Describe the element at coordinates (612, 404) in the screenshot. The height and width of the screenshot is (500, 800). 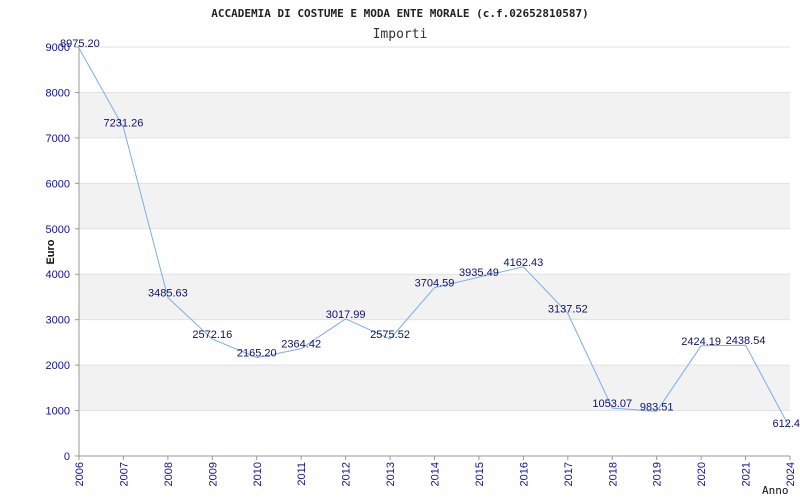
I see `data-label: 1053.07` at that location.